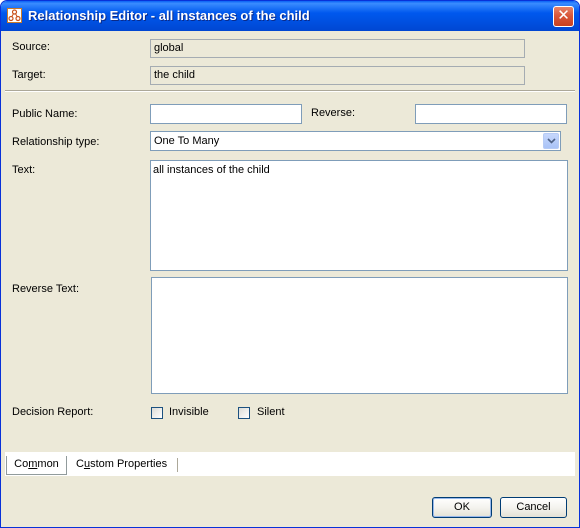  Describe the element at coordinates (290, 91) in the screenshot. I see `separator` at that location.